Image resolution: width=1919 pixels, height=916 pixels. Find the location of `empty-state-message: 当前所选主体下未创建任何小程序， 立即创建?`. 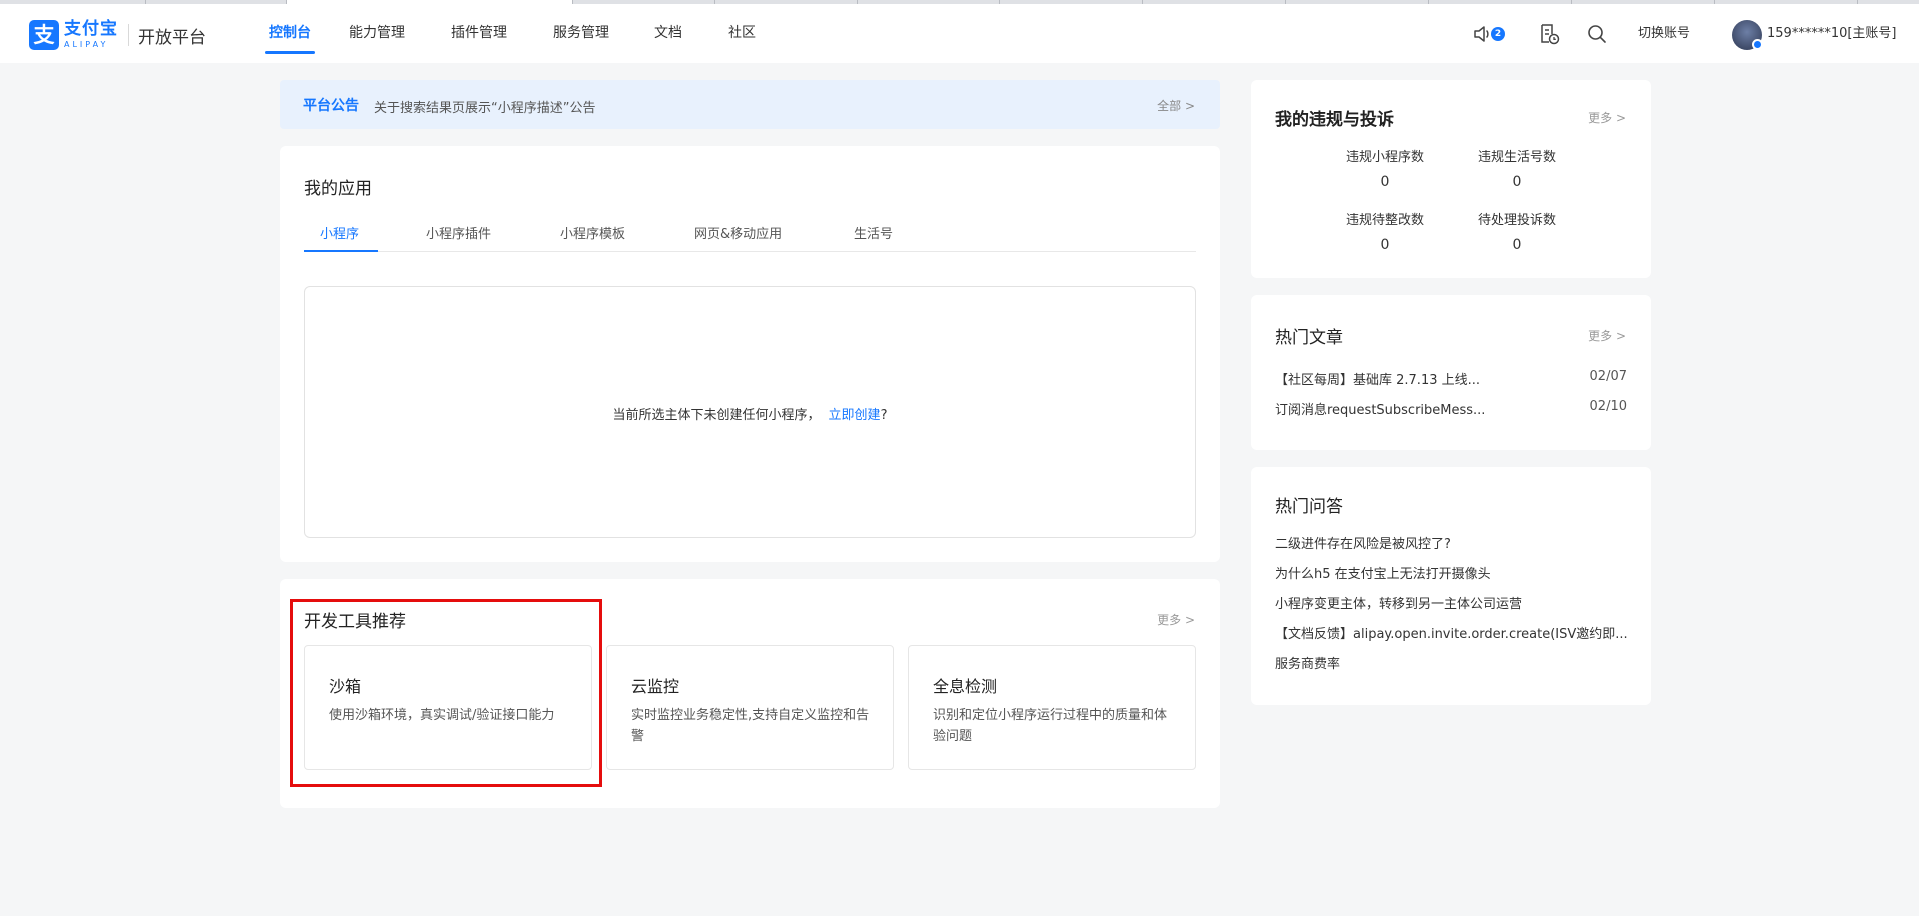

empty-state-message: 当前所选主体下未创建任何小程序， 立即创建? is located at coordinates (750, 413).